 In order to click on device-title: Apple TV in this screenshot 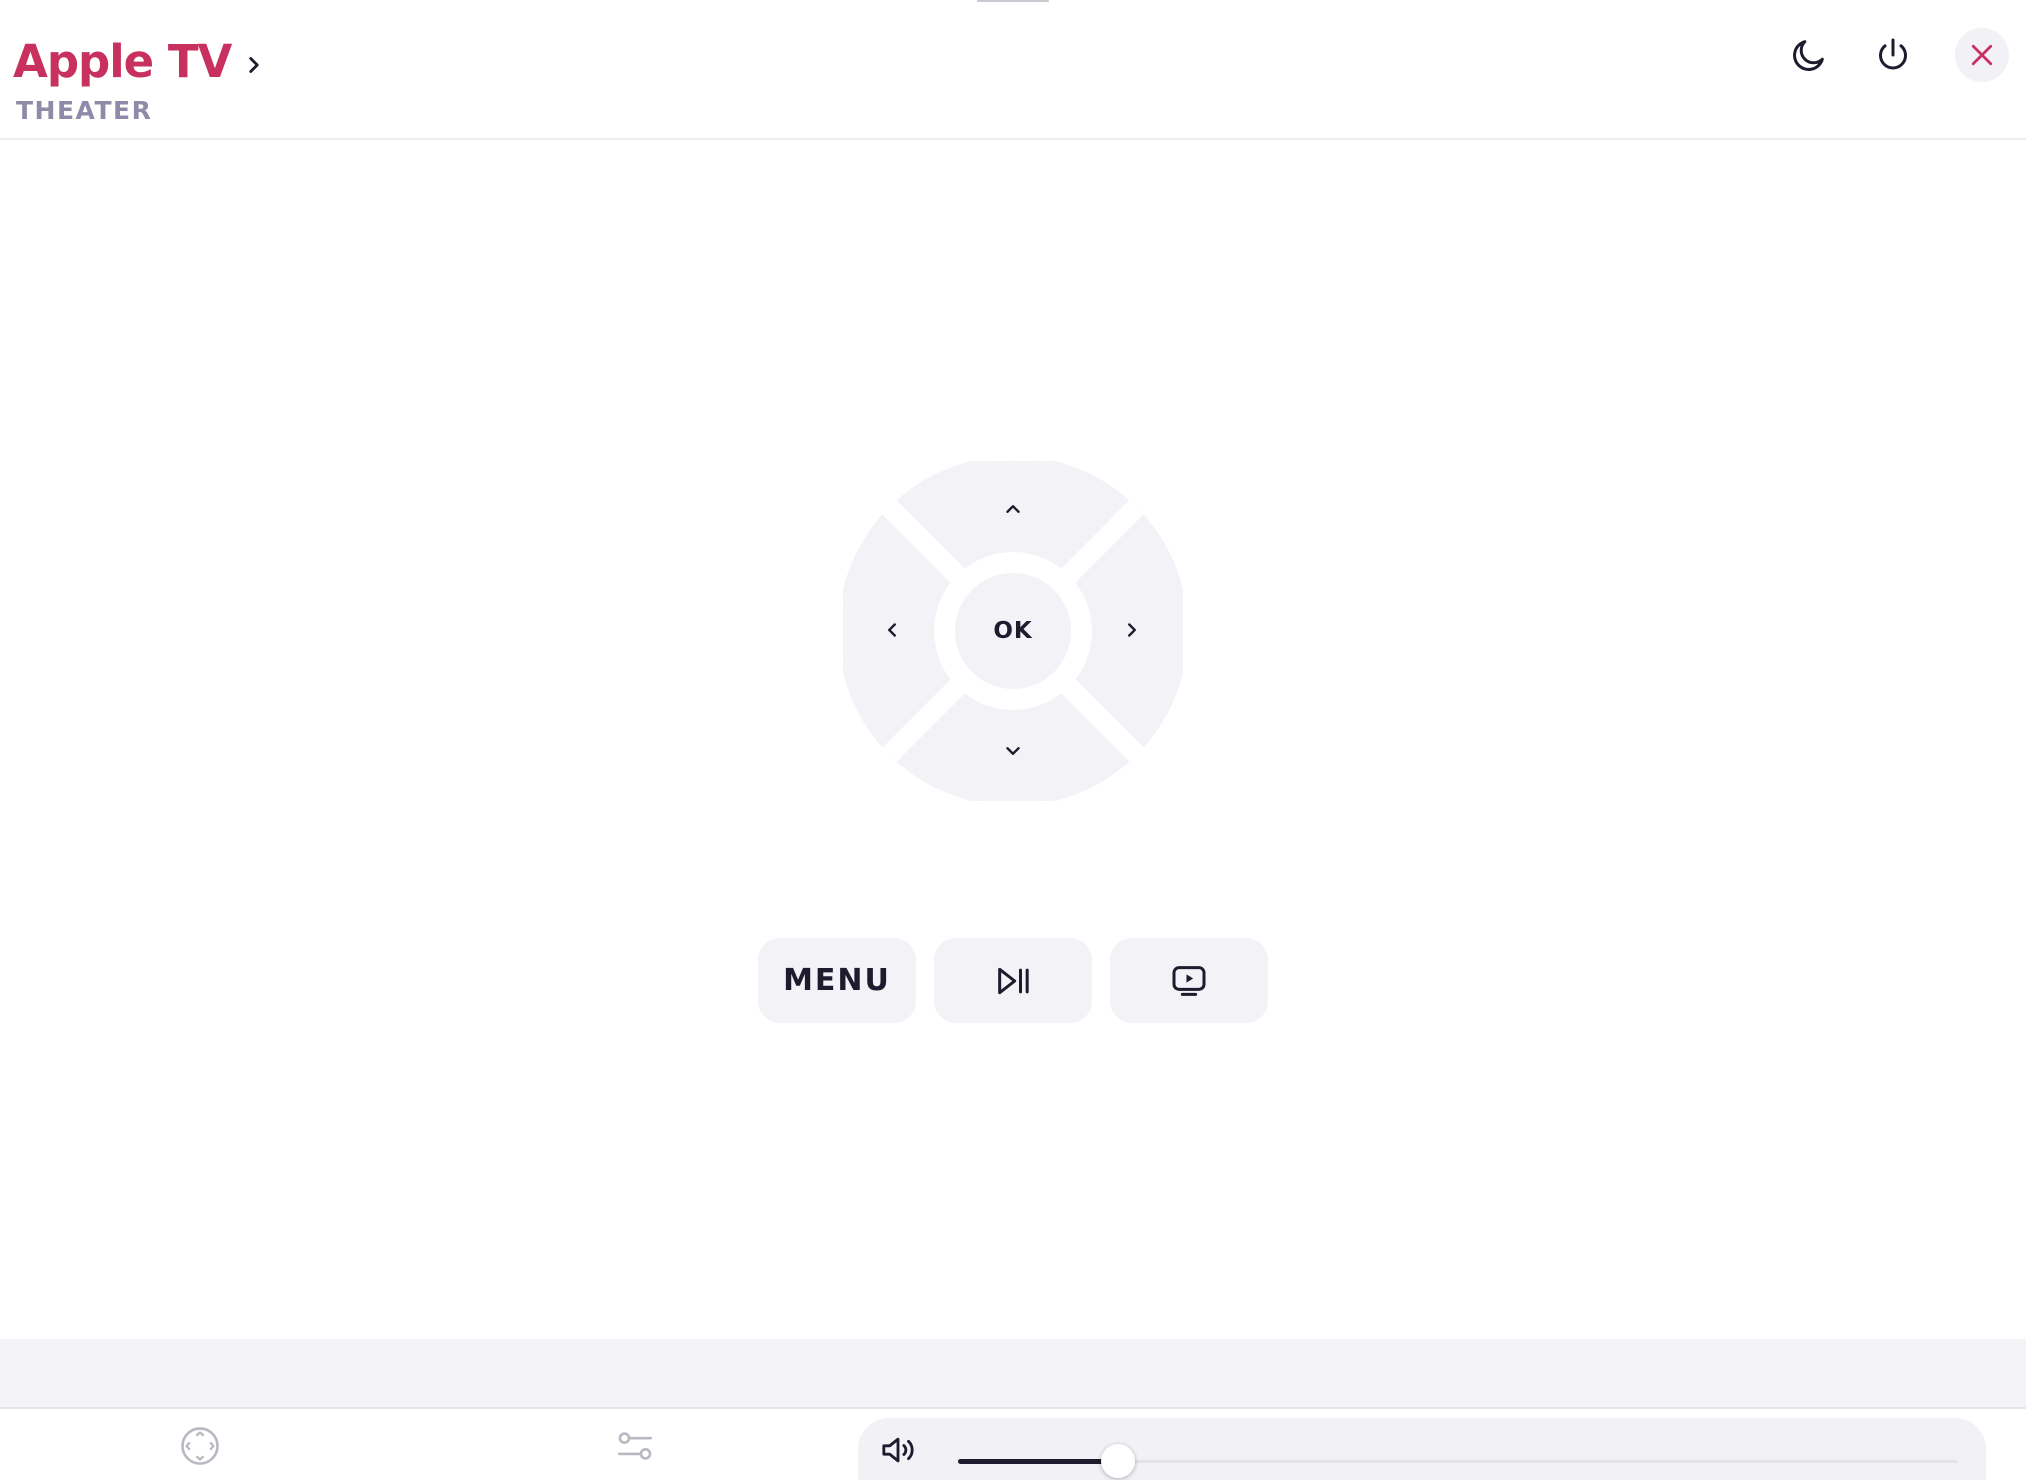, I will do `click(122, 61)`.